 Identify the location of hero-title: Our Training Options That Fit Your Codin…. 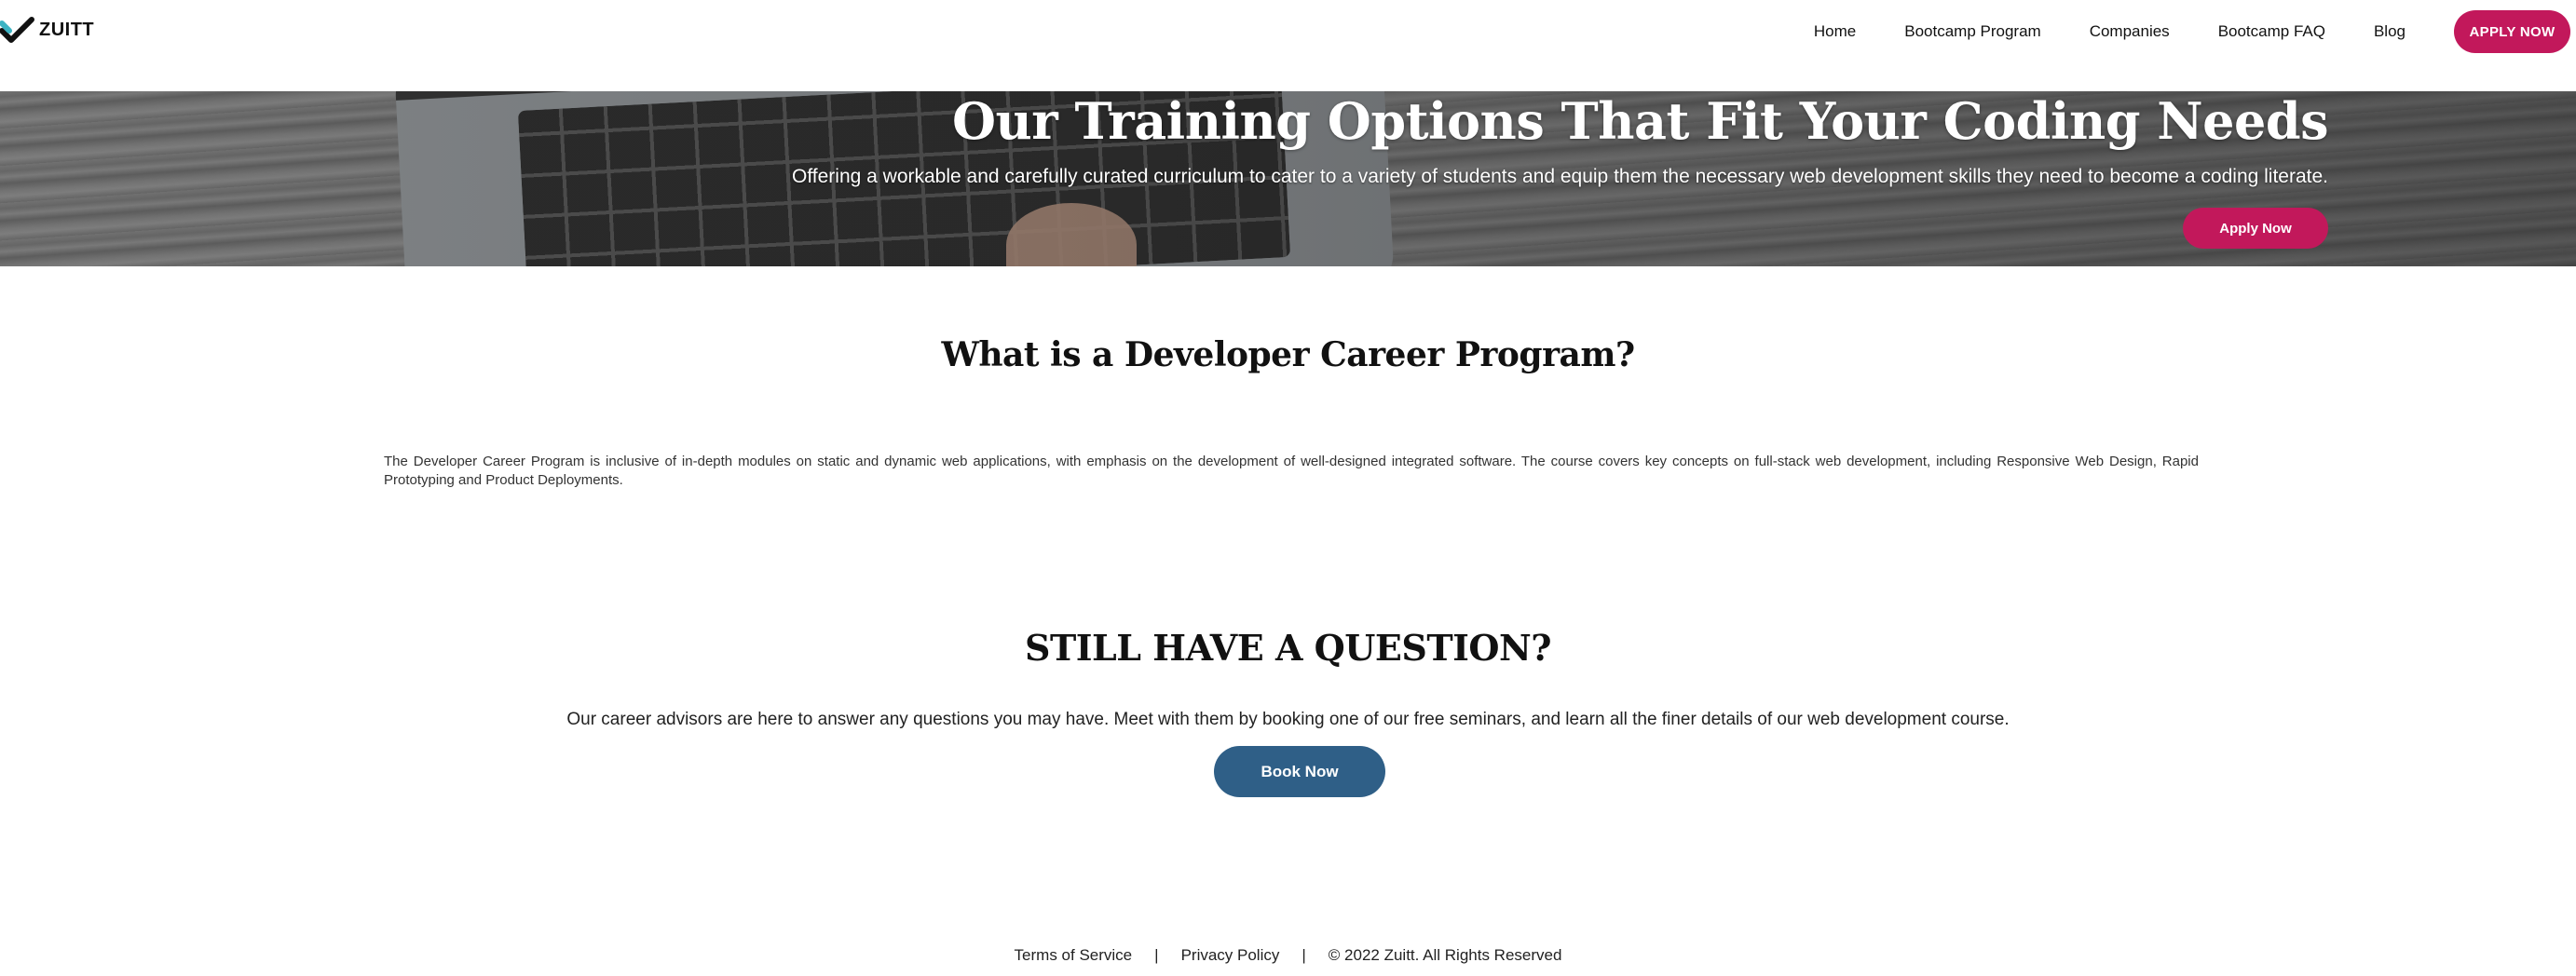
(1640, 121).